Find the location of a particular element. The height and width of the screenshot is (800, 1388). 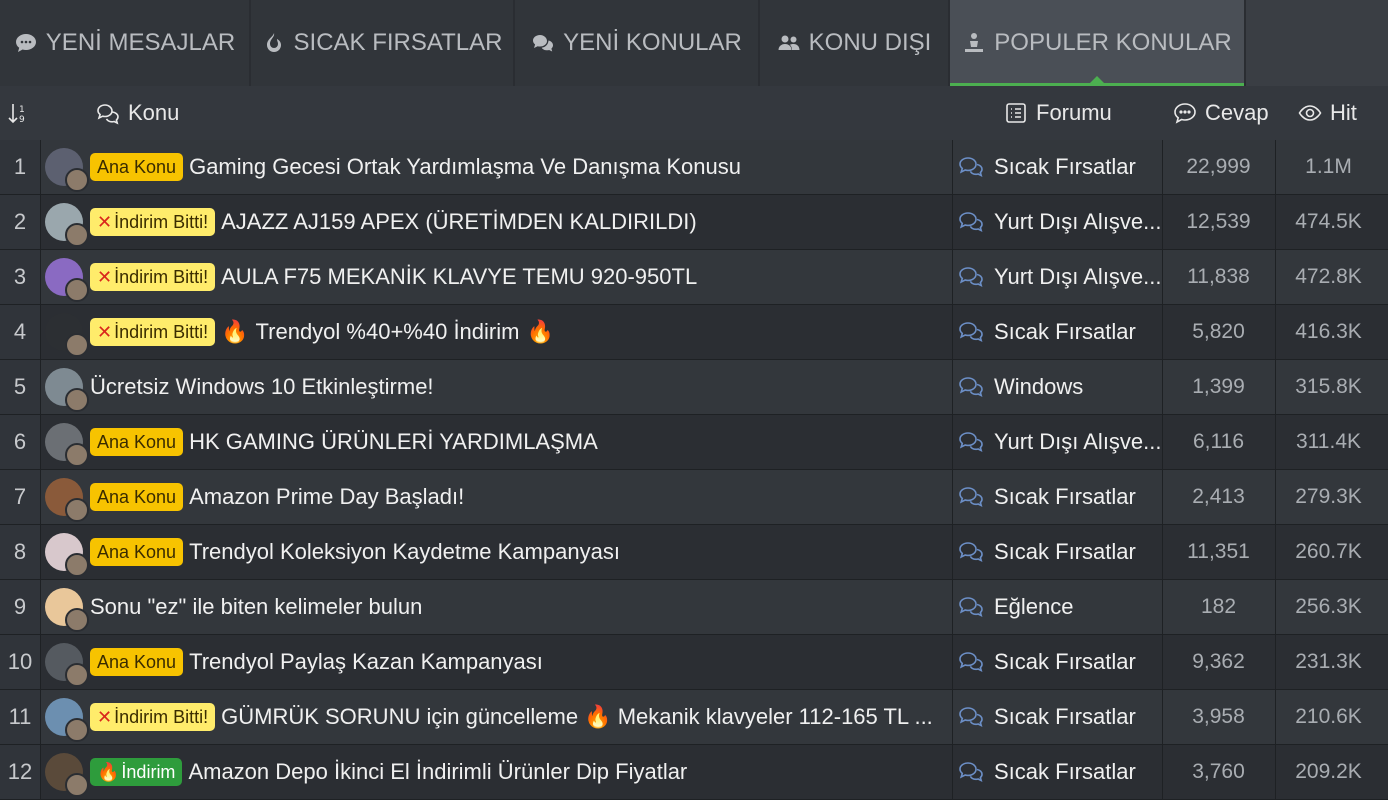

tab-popular-topics: POPULER KONULAR is located at coordinates (1098, 43).